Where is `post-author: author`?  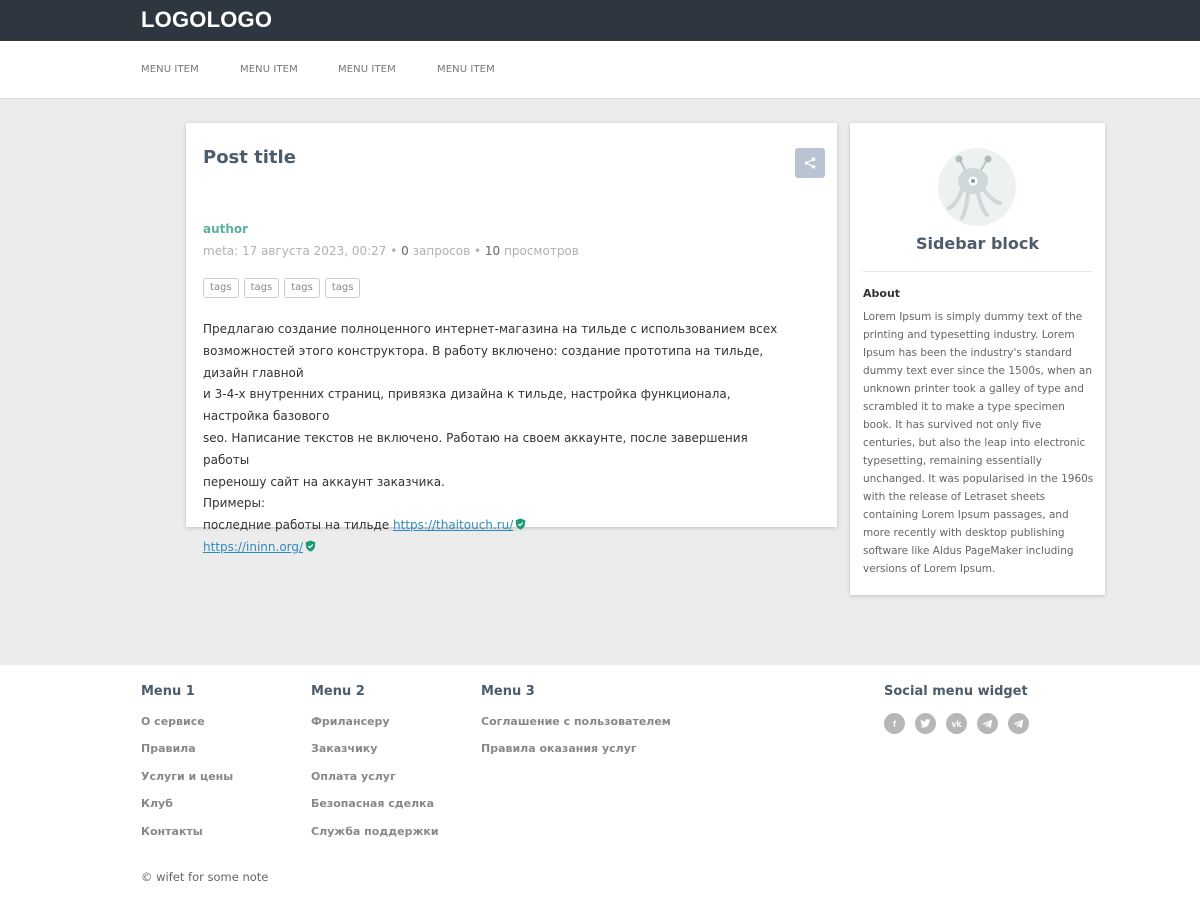
post-author: author is located at coordinates (225, 229).